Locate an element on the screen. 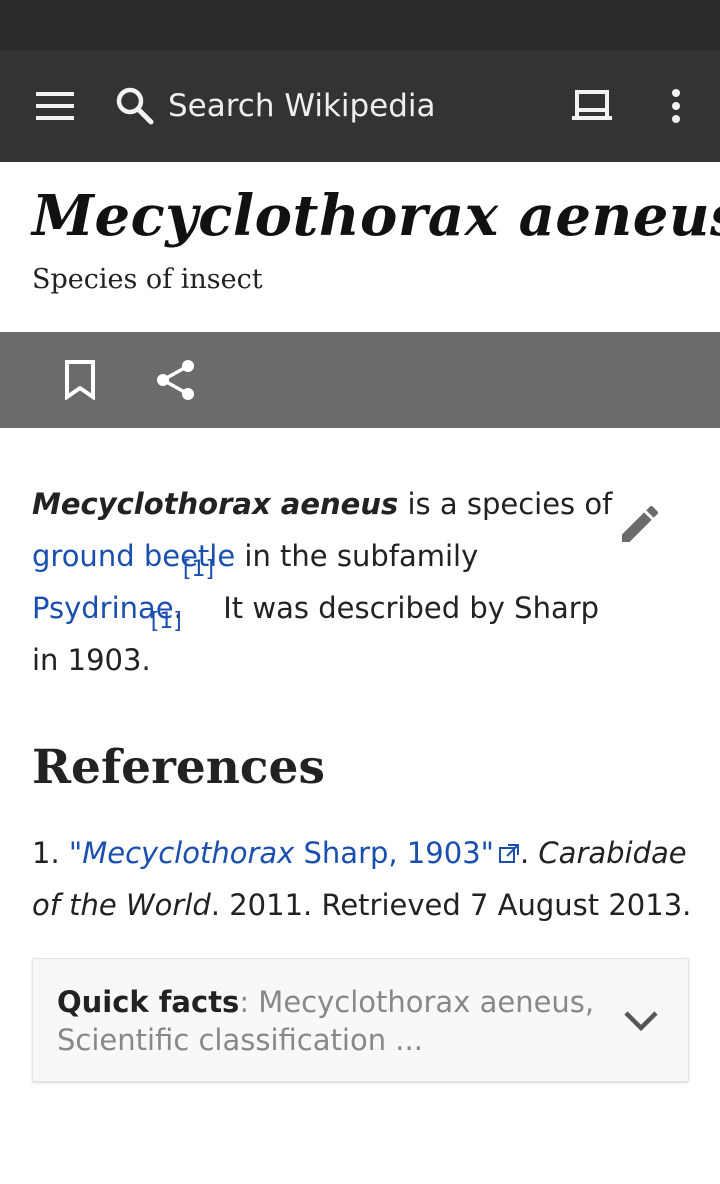 Image resolution: width=720 pixels, height=1184 pixels. search-placeholder: Search Wikipedia is located at coordinates (302, 106).